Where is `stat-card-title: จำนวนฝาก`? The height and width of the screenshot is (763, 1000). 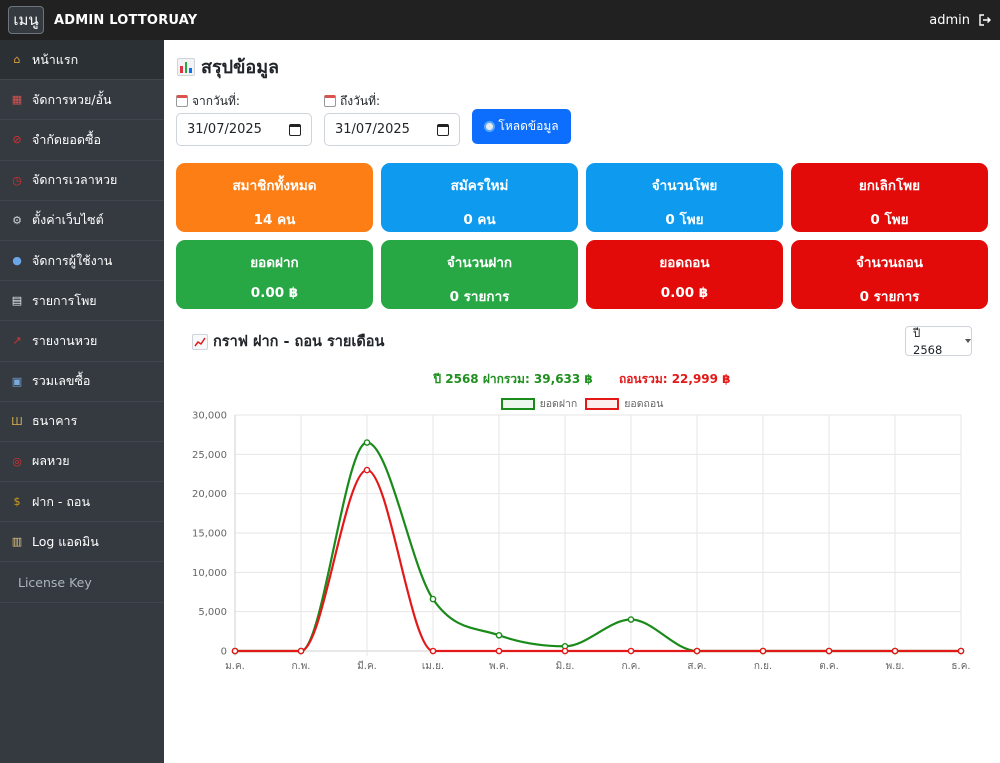
stat-card-title: จำนวนฝาก is located at coordinates (479, 263).